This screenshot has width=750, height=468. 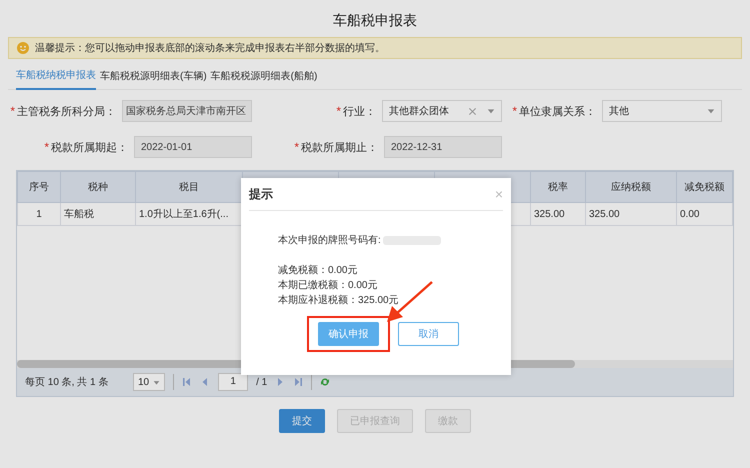 I want to click on column-header: 序号, so click(x=39, y=187).